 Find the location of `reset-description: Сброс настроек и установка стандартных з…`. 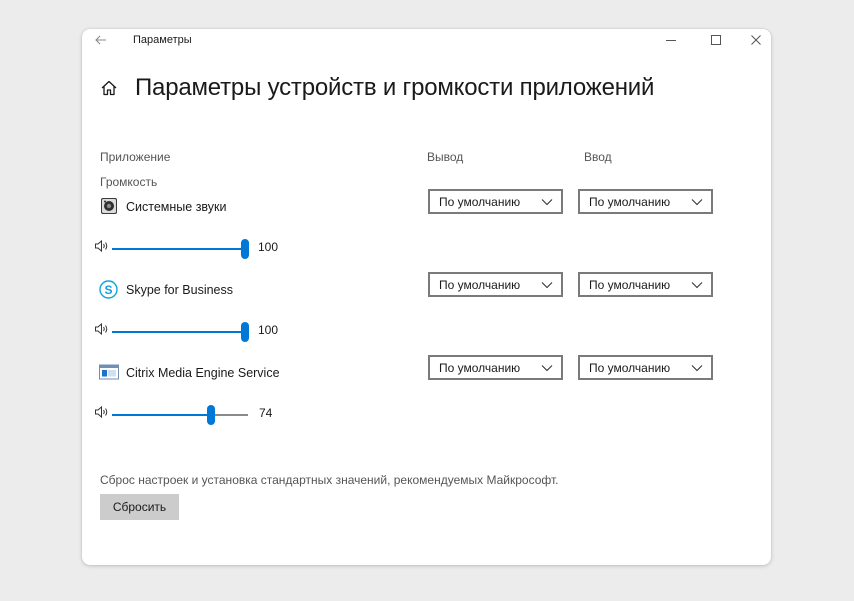

reset-description: Сброс настроек и установка стандартных з… is located at coordinates (329, 480).